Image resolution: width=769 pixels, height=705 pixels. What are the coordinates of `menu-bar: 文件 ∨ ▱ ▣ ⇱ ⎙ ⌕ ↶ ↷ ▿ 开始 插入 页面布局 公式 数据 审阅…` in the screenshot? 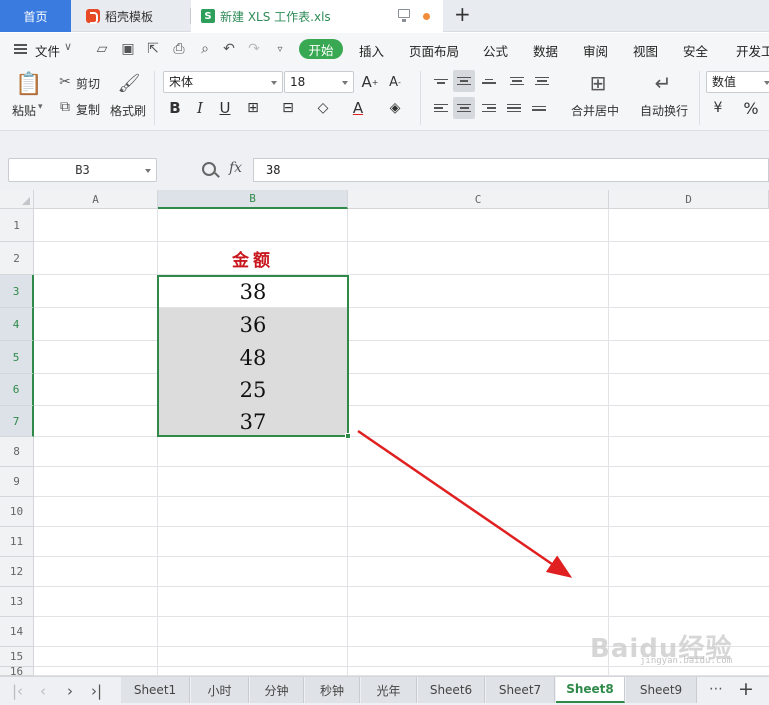 It's located at (384, 49).